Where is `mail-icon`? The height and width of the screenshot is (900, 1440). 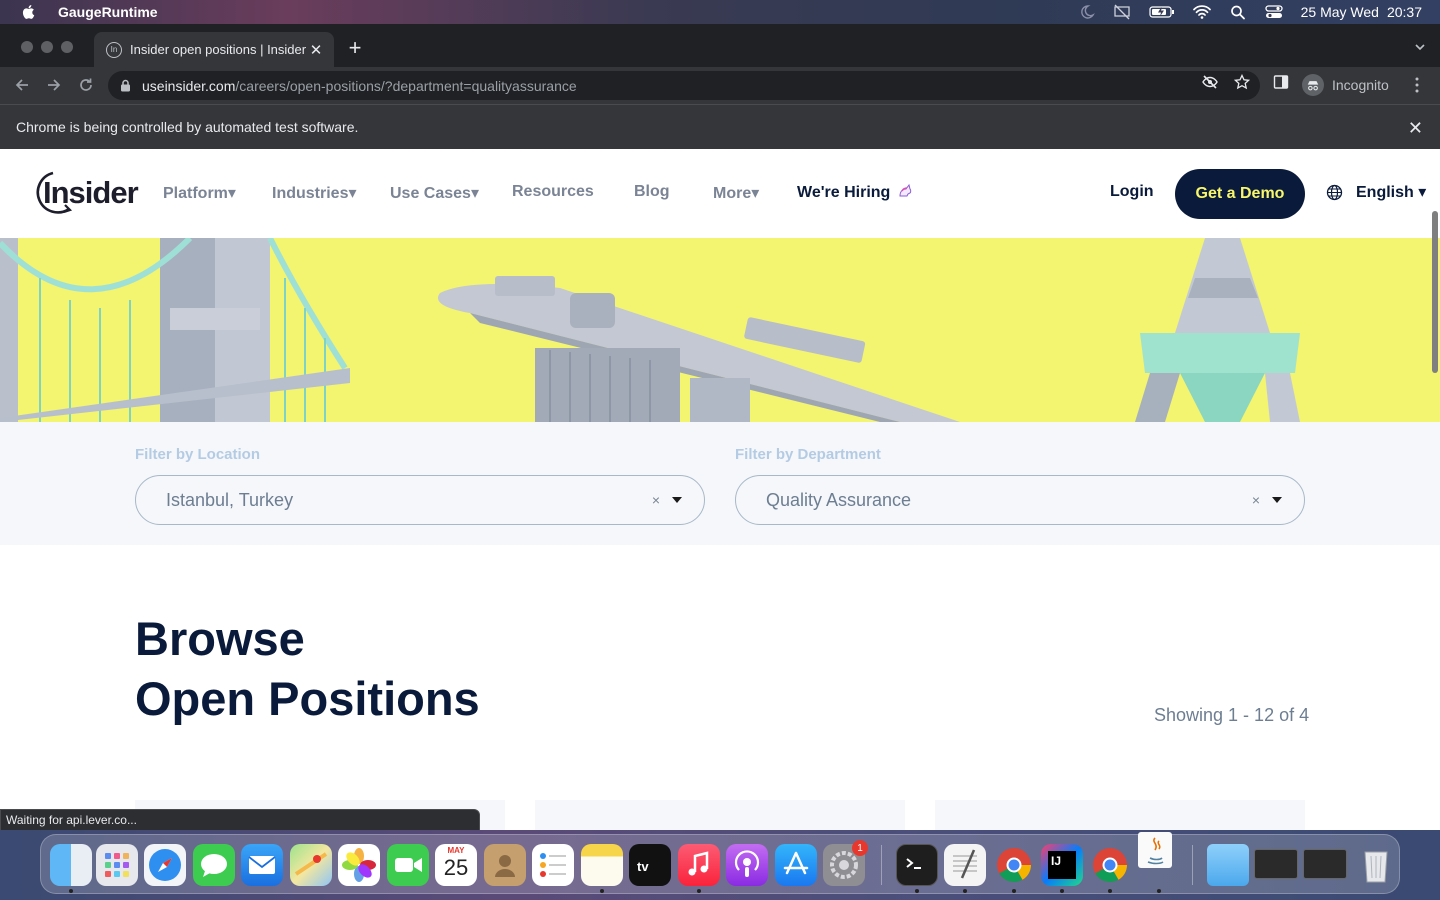
mail-icon is located at coordinates (262, 865).